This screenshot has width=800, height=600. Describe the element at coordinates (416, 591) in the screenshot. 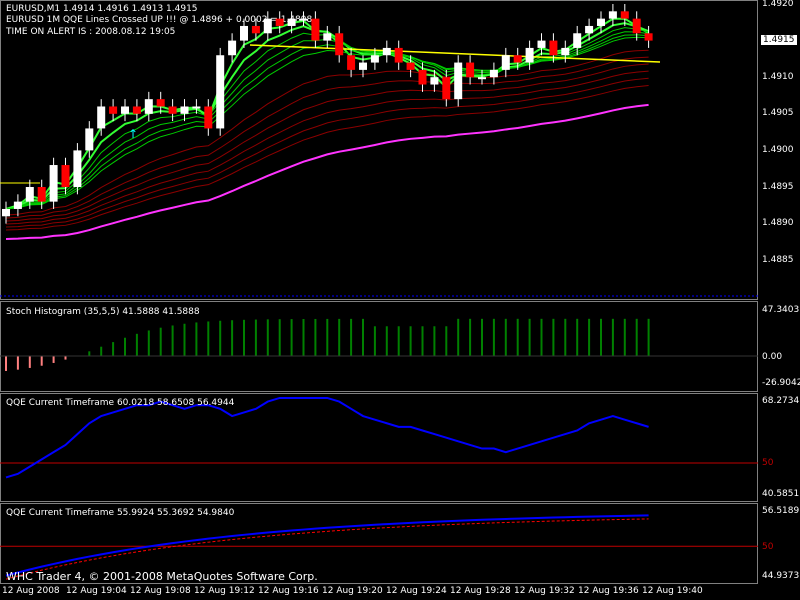

I see `time-tick: 12 Aug 19:24` at that location.